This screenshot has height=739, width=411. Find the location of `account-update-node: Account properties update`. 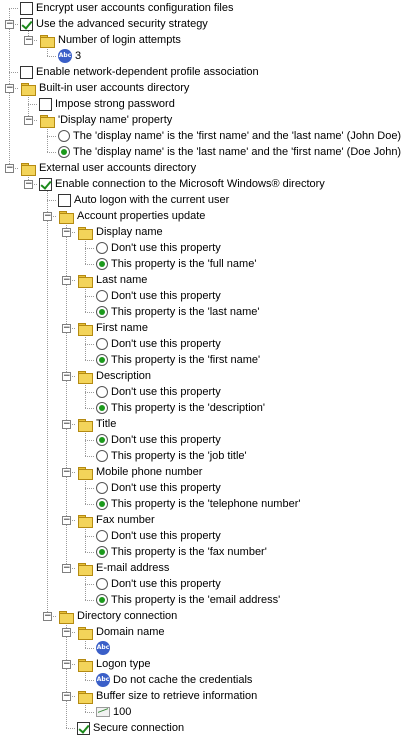

account-update-node: Account properties update is located at coordinates (131, 216).